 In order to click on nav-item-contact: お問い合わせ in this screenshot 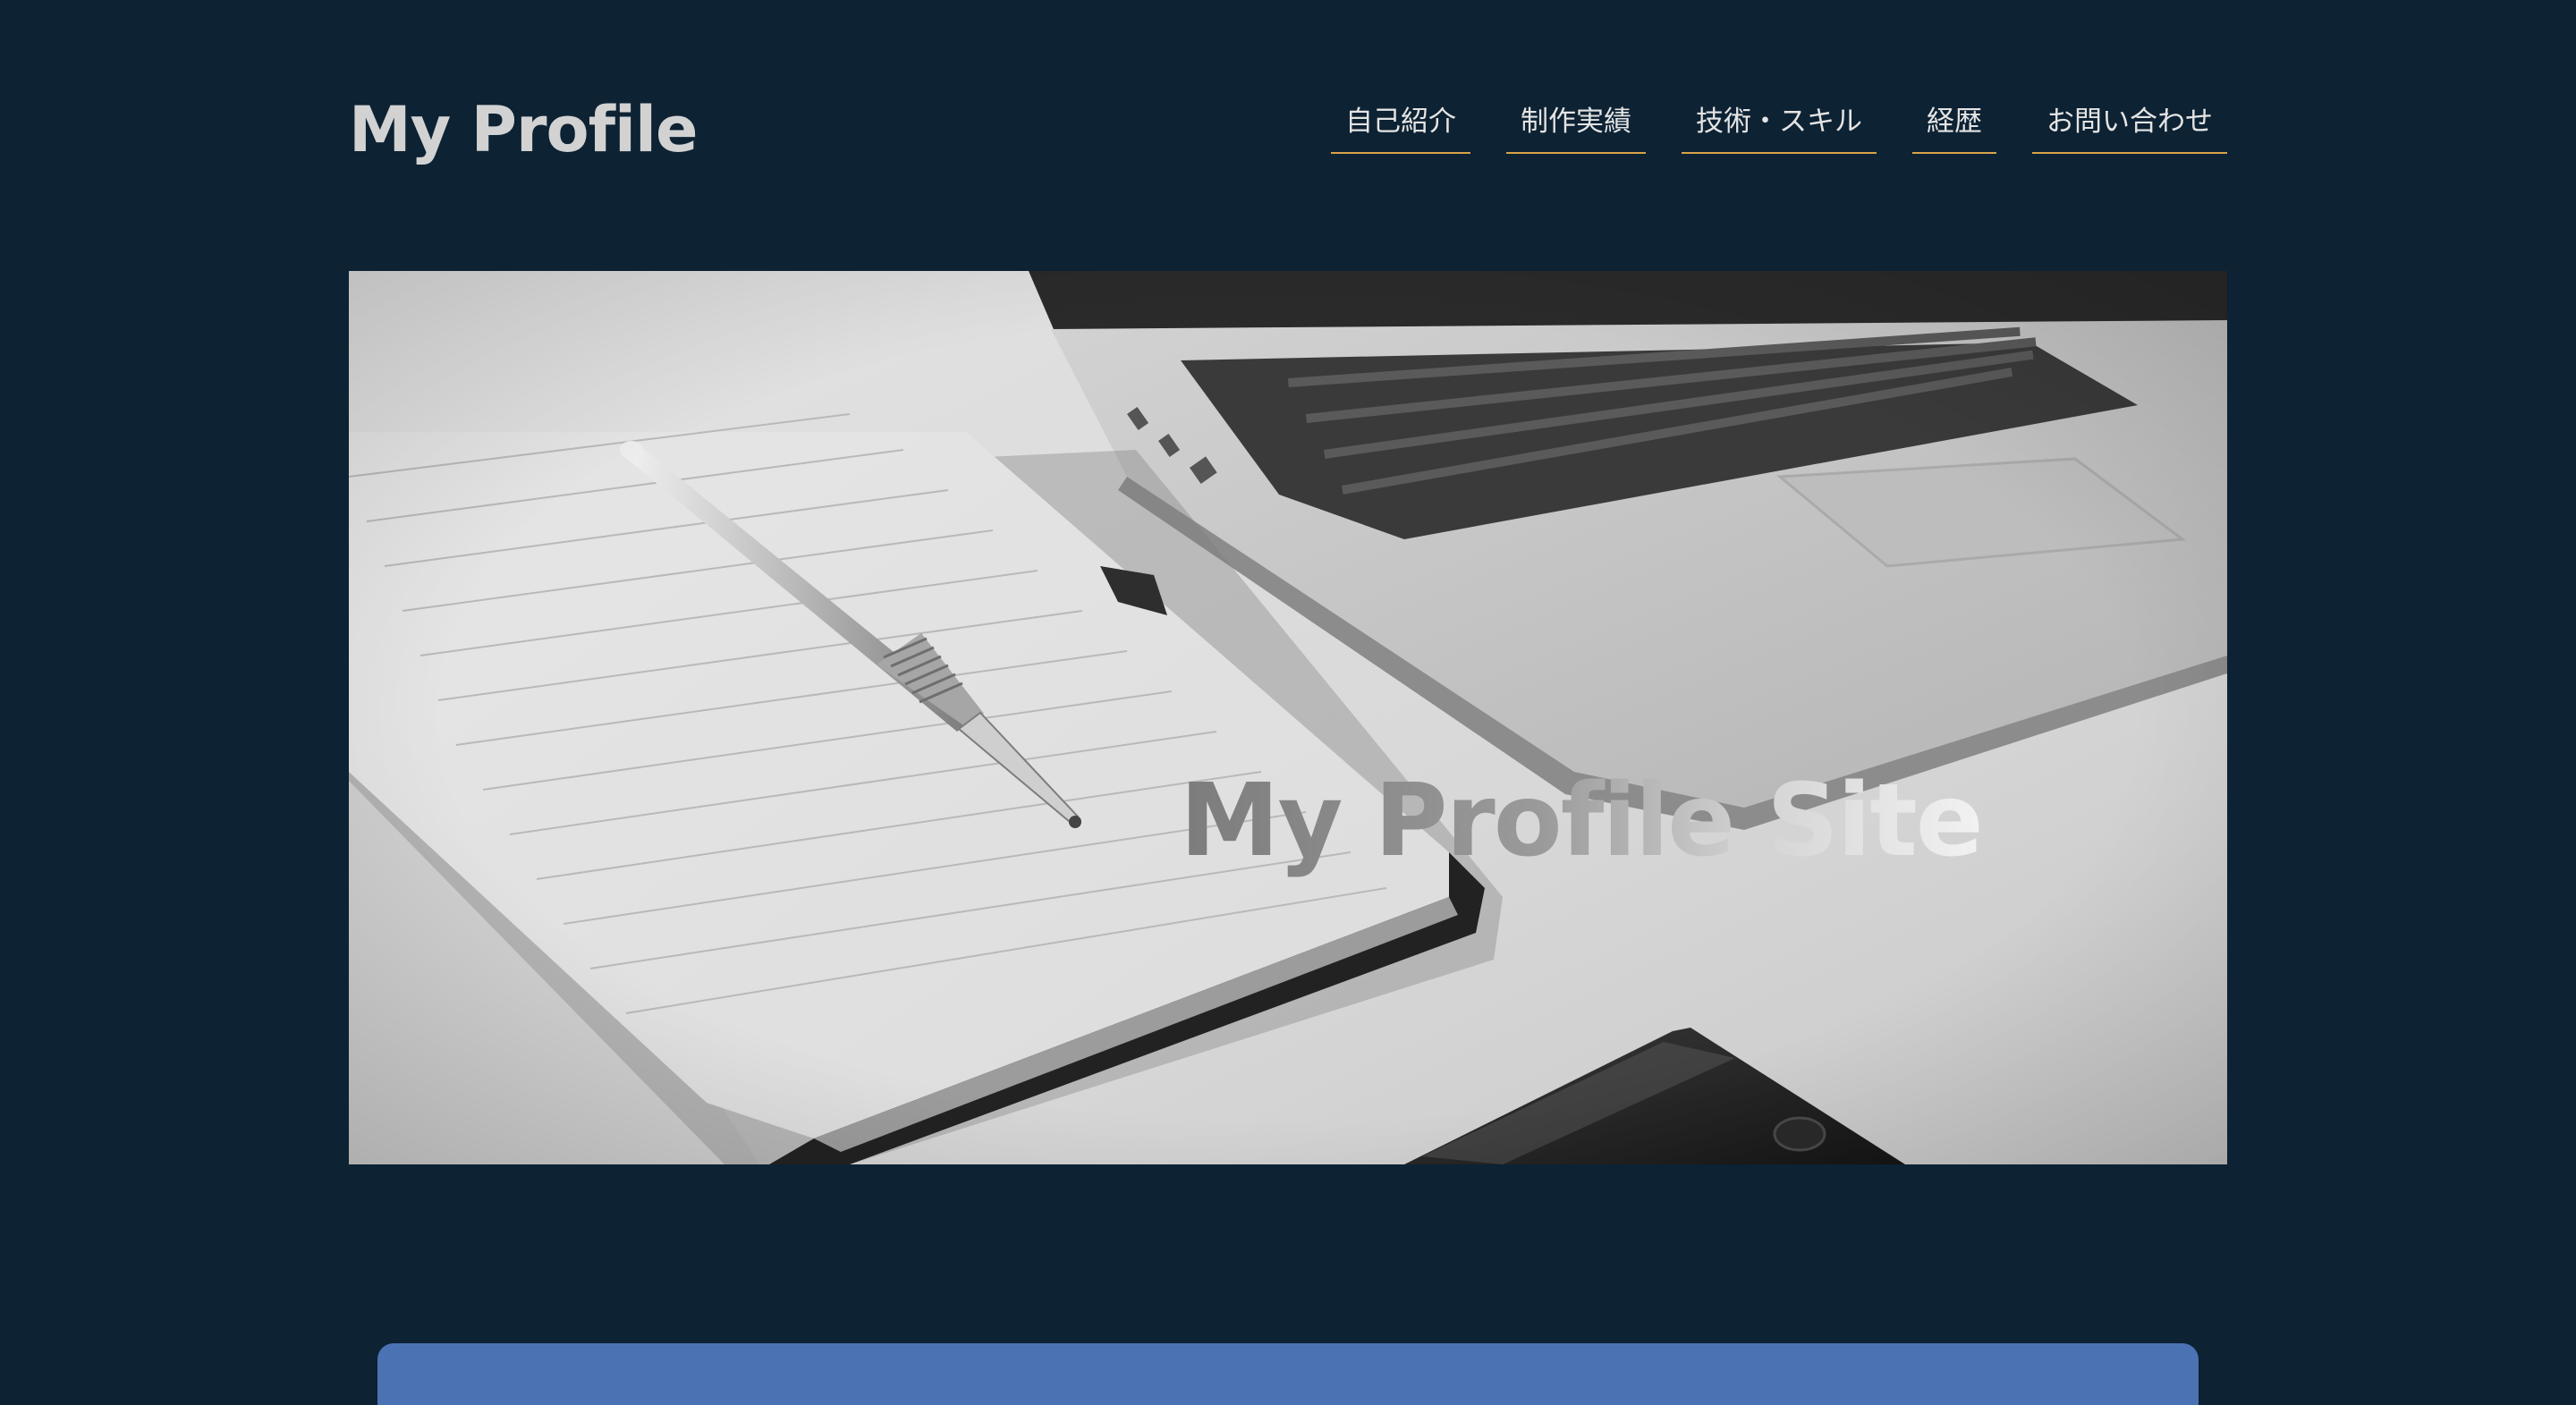, I will do `click(2129, 129)`.